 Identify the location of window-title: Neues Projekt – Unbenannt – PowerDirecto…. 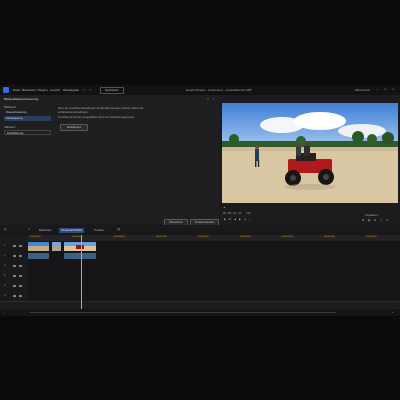
(219, 90).